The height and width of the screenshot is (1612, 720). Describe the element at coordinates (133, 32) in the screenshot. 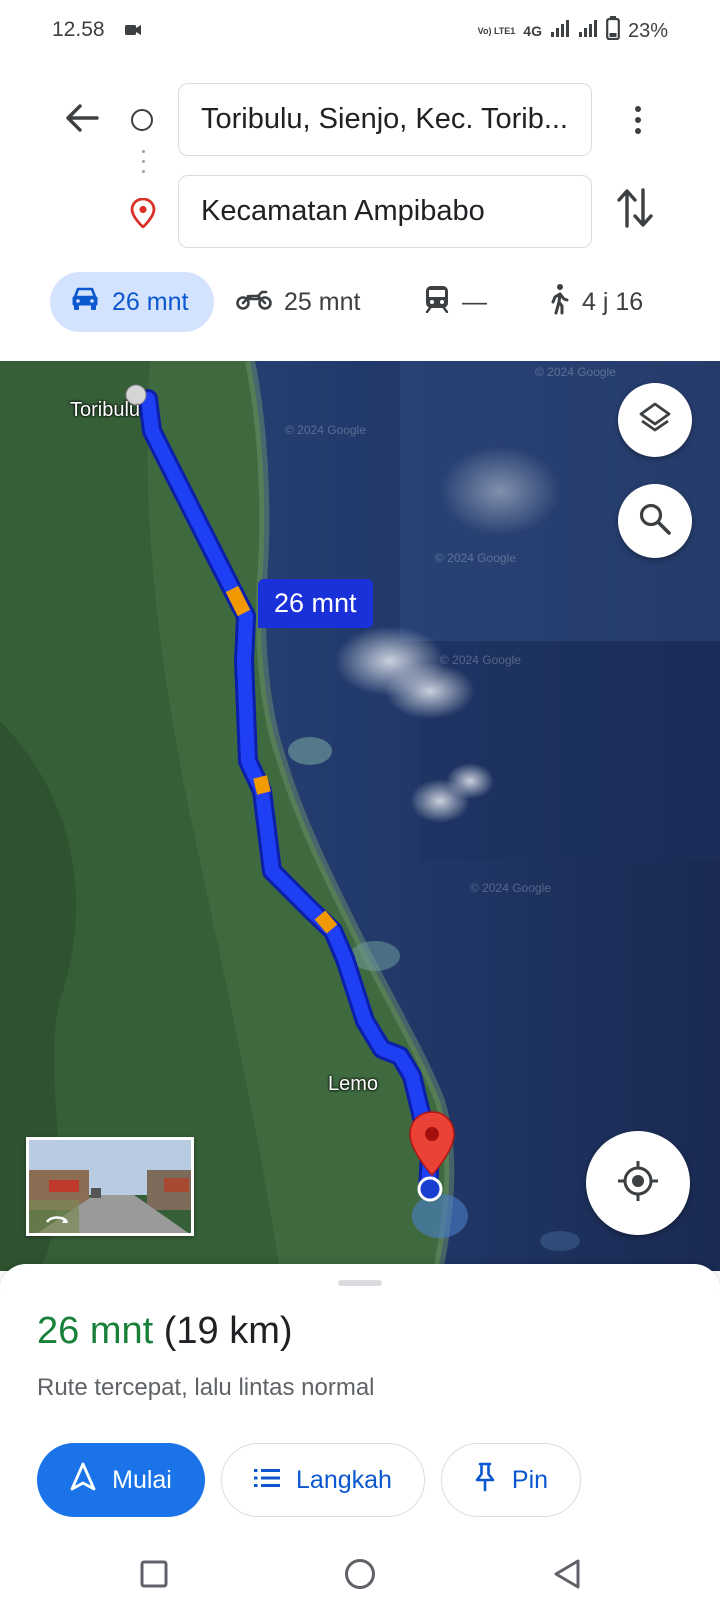

I see `video-camera-icon` at that location.